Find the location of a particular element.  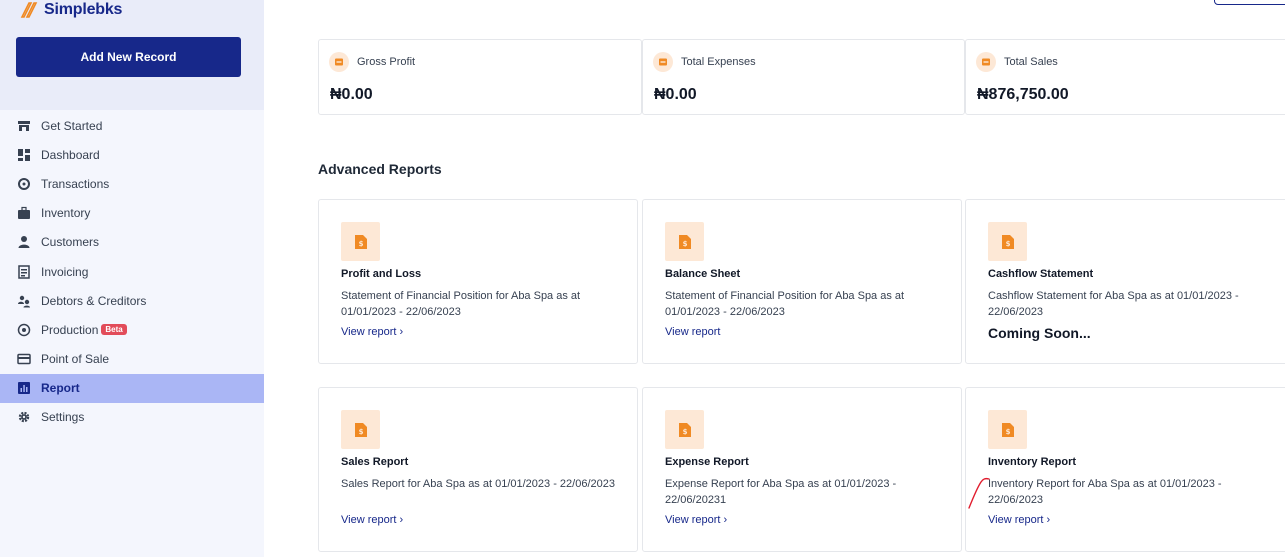

summary-card-total-sales: Total Sales ₦876,750.00 is located at coordinates (1125, 77).